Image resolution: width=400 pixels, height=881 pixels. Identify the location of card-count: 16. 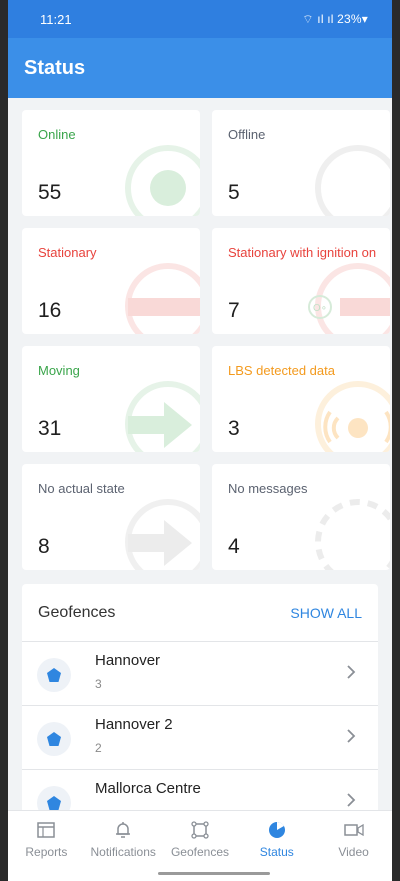
(50, 310).